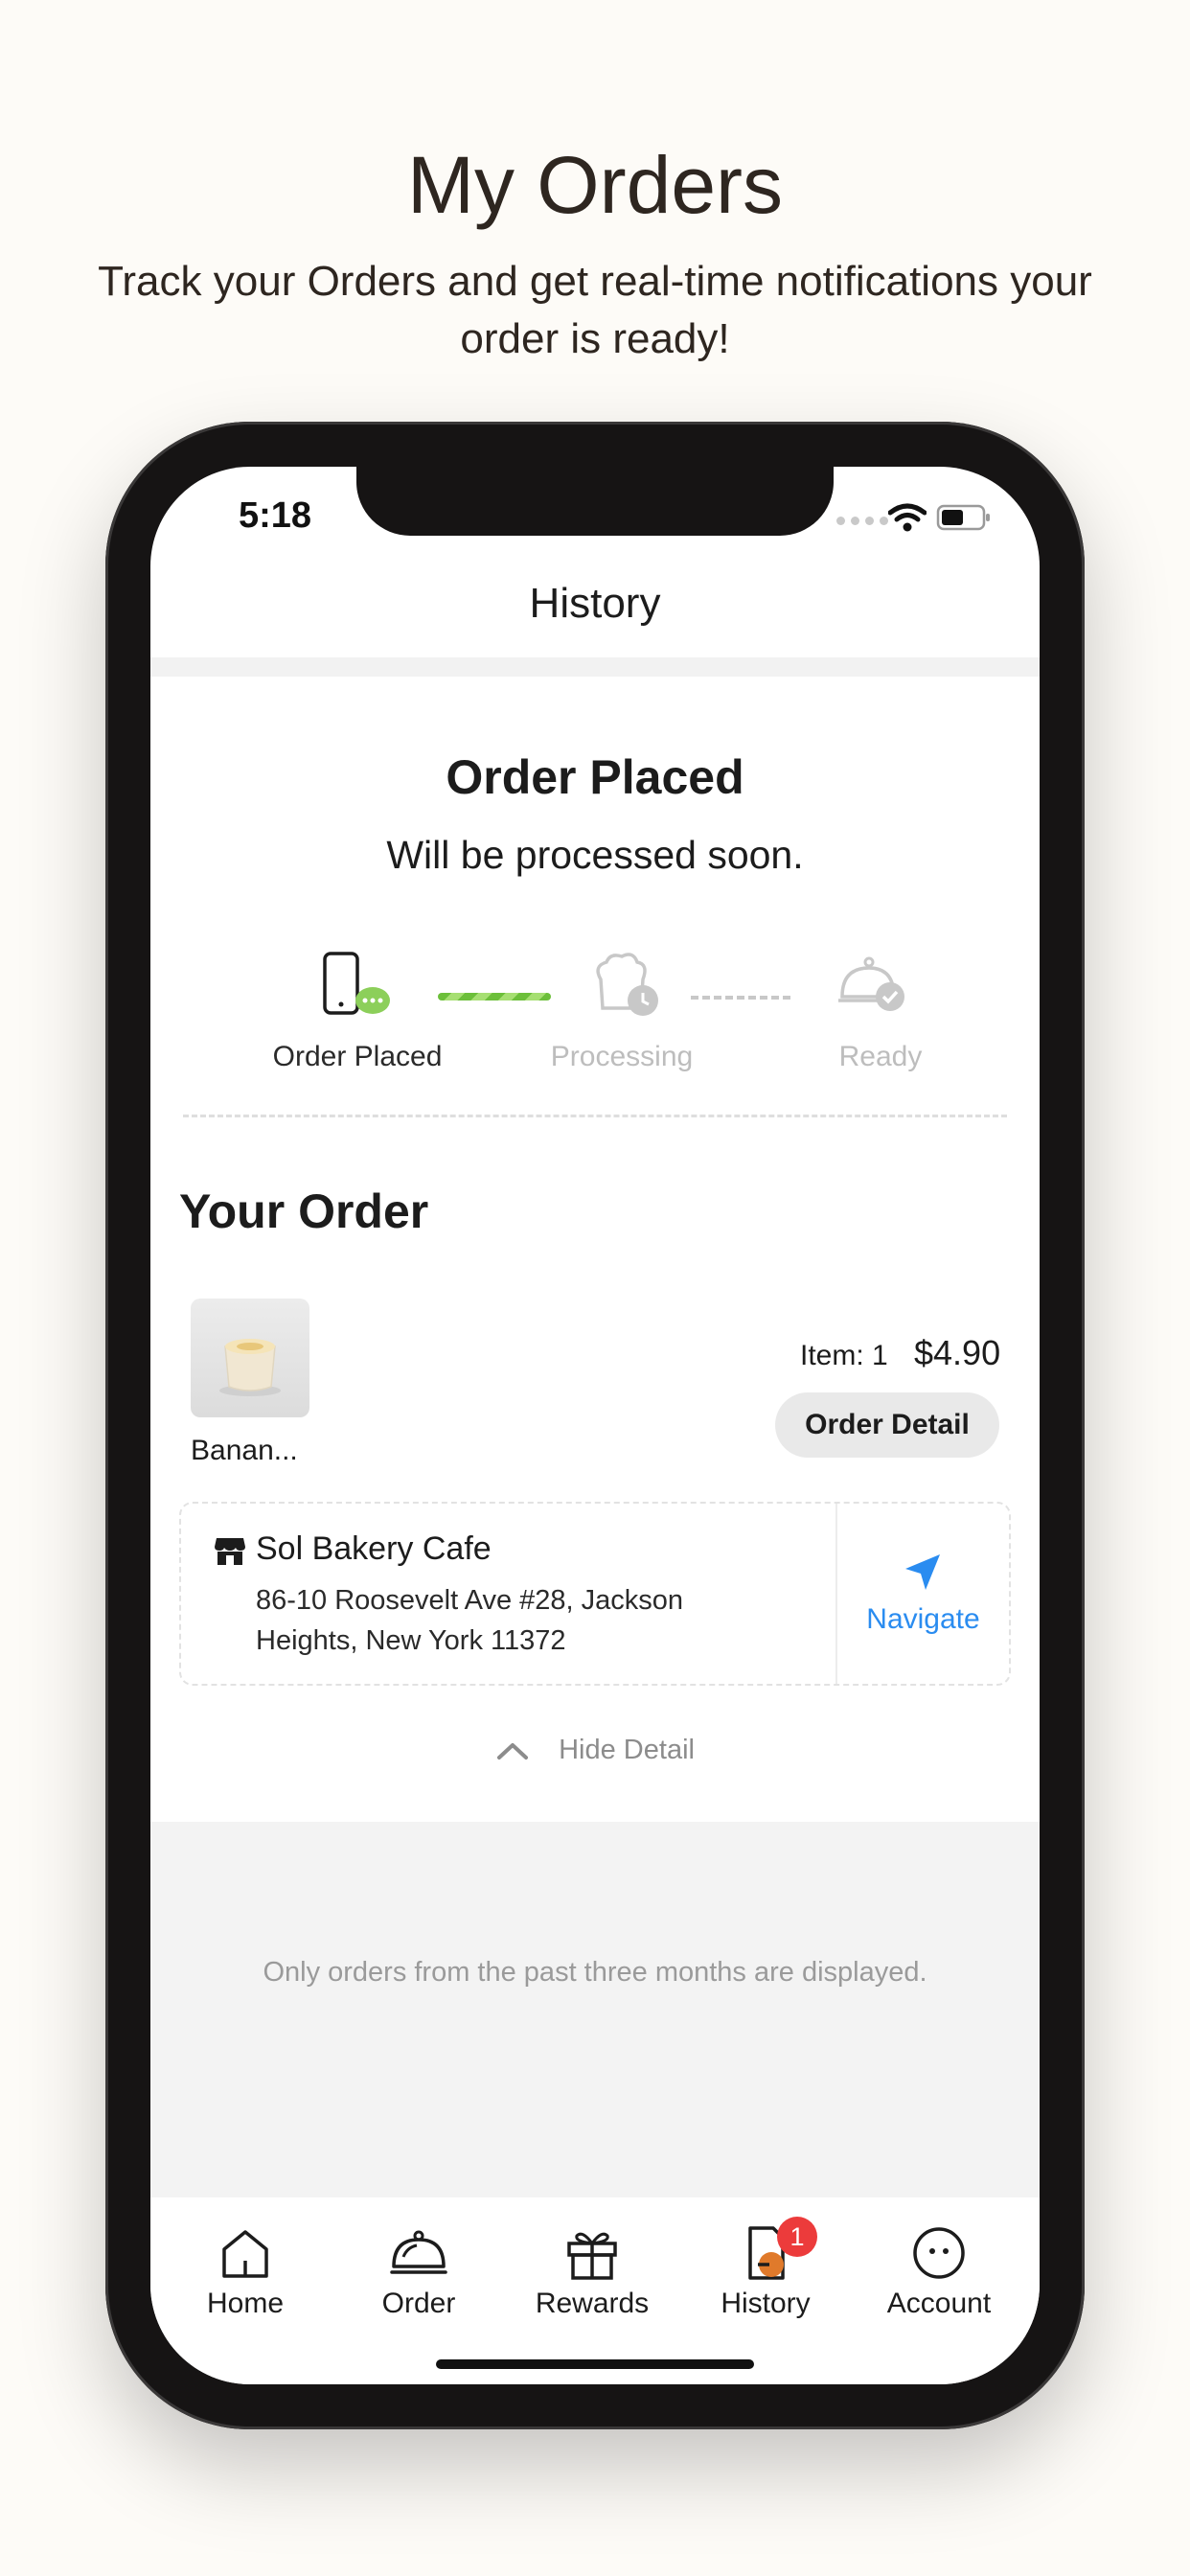  What do you see at coordinates (595, 185) in the screenshot?
I see `promo-title: My Orders` at bounding box center [595, 185].